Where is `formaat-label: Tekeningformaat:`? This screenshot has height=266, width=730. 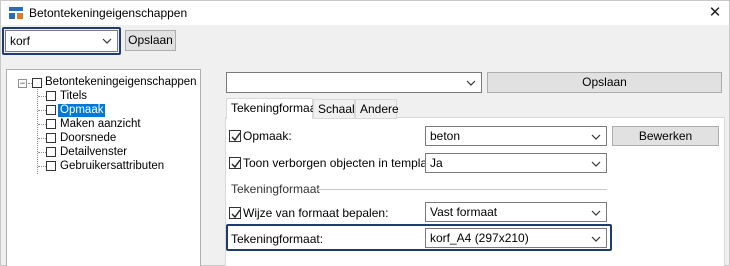 formaat-label: Tekeningformaat: is located at coordinates (277, 239).